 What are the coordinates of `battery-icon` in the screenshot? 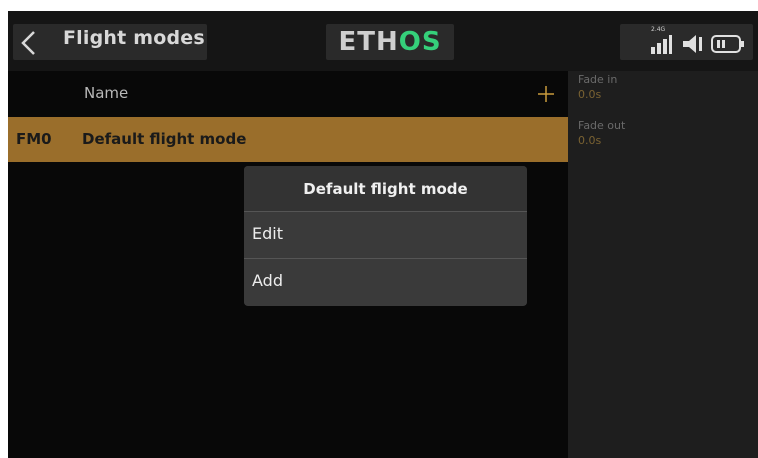 It's located at (727, 44).